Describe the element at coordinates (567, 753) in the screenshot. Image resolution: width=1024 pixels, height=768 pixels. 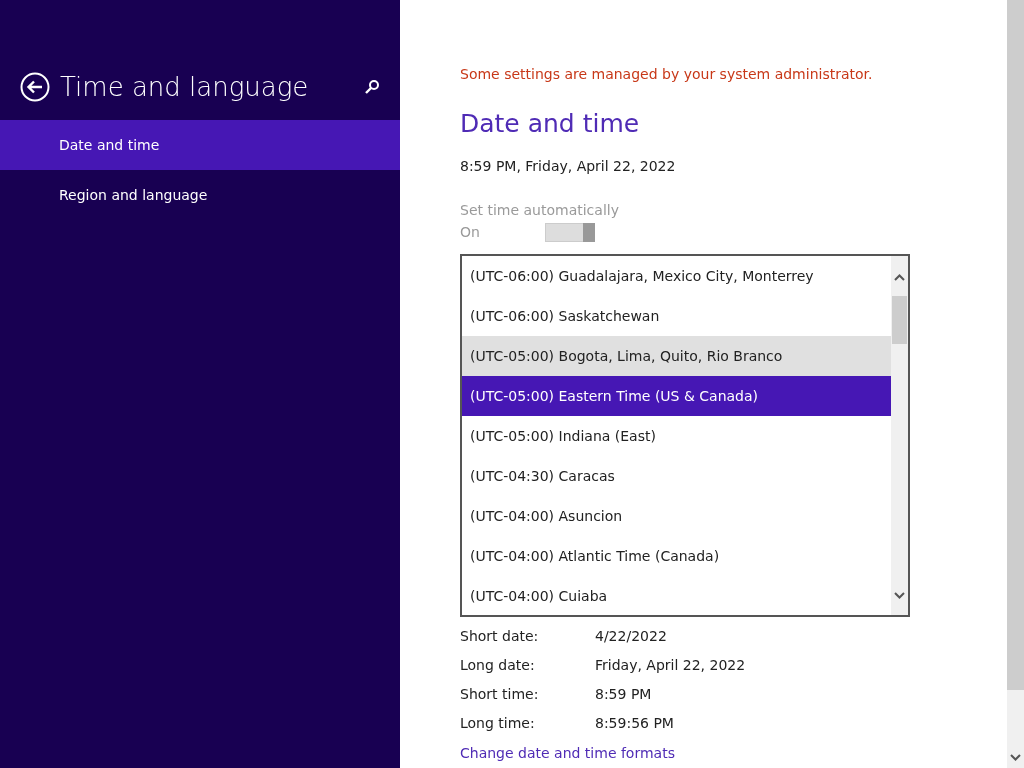
I see `formats-link: Change date and time formats` at that location.